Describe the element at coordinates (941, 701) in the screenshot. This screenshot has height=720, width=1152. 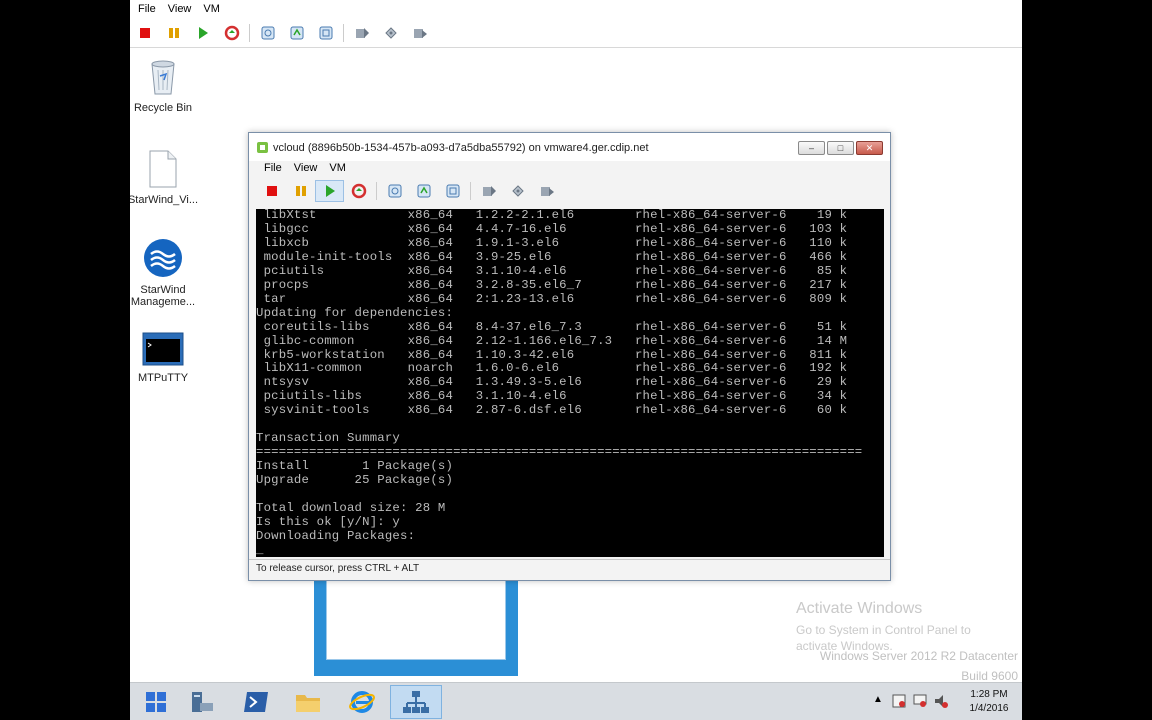
I see `volume-icon` at that location.